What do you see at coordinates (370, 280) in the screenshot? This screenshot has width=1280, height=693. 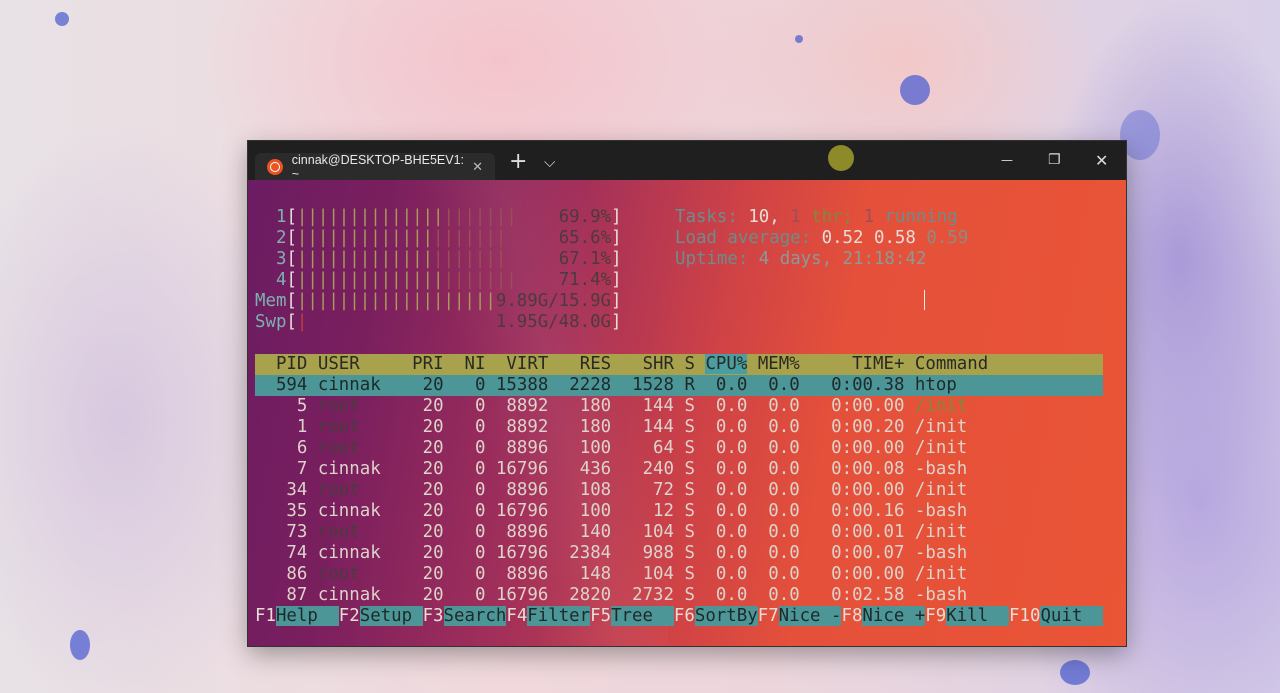 I see `meter-bar-used: ||||||||||||||` at bounding box center [370, 280].